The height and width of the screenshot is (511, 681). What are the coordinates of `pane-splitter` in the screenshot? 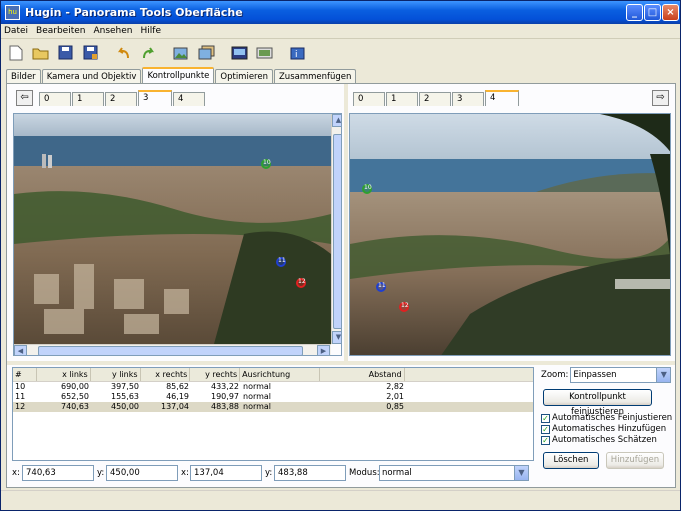 It's located at (346, 222).